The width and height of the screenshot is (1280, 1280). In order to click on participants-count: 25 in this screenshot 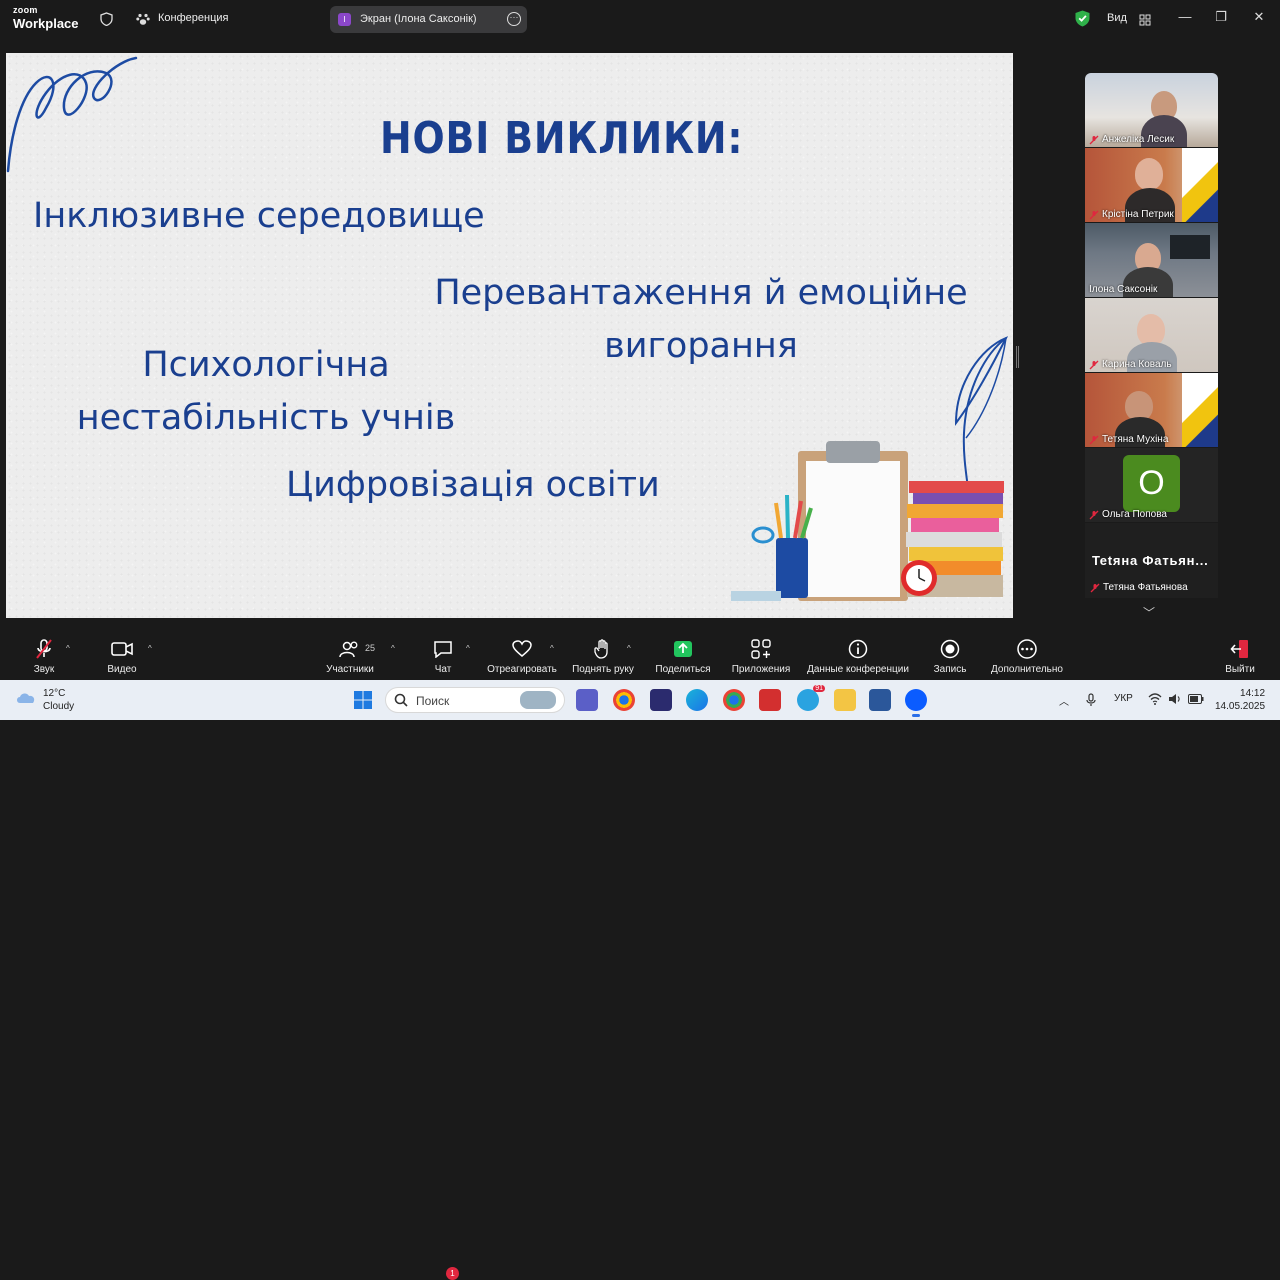, I will do `click(370, 648)`.